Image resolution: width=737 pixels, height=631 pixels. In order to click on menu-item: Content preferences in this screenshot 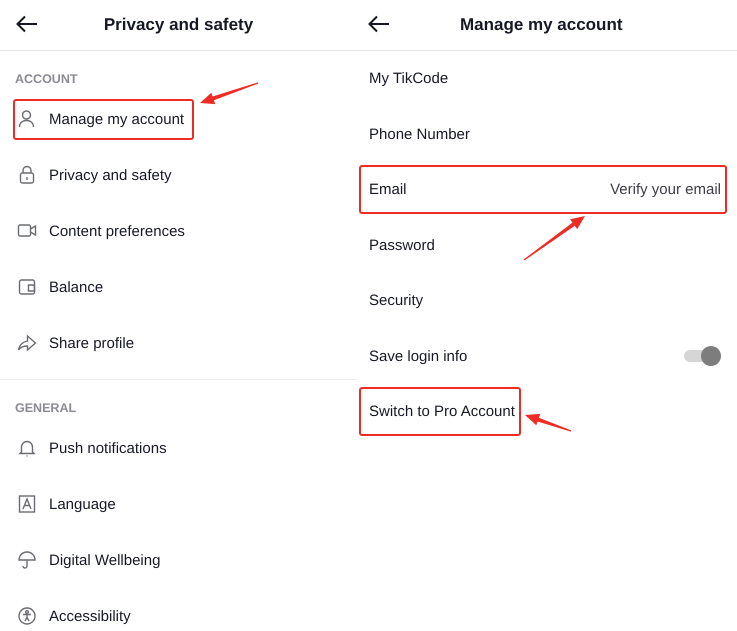, I will do `click(104, 231)`.